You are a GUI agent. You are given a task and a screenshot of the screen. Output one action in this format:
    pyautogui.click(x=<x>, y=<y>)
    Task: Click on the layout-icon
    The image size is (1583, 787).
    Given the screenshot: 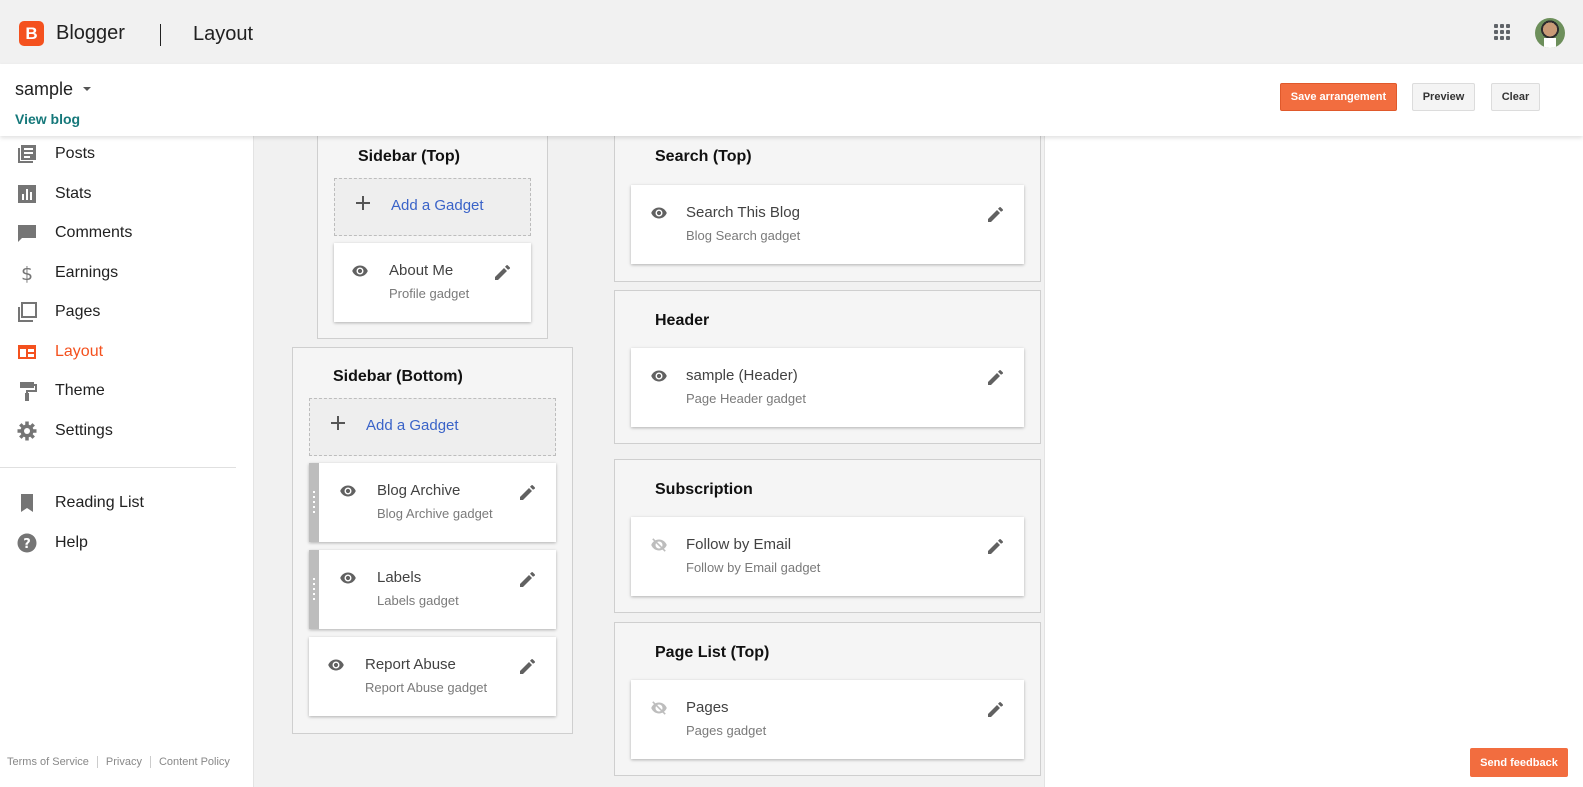 What is the action you would take?
    pyautogui.click(x=27, y=352)
    